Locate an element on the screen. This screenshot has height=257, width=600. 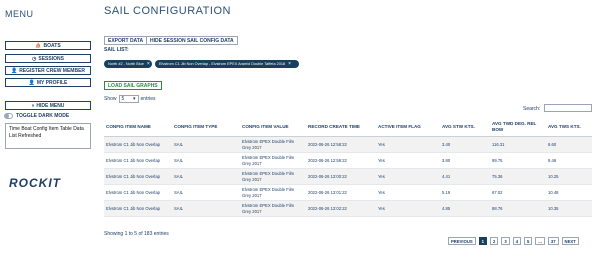
table-cell: 4.85 is located at coordinates (465, 208).